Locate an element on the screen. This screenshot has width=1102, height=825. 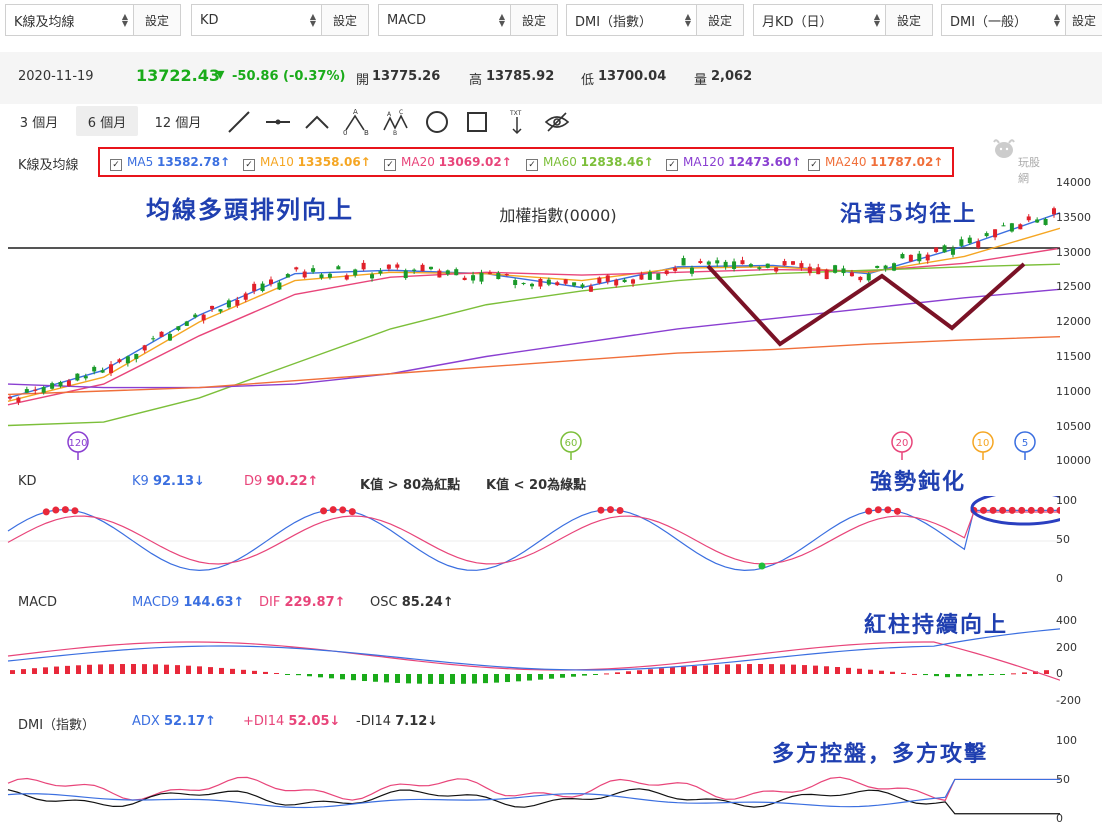
range-6m-button: 6 個月 is located at coordinates (107, 121).